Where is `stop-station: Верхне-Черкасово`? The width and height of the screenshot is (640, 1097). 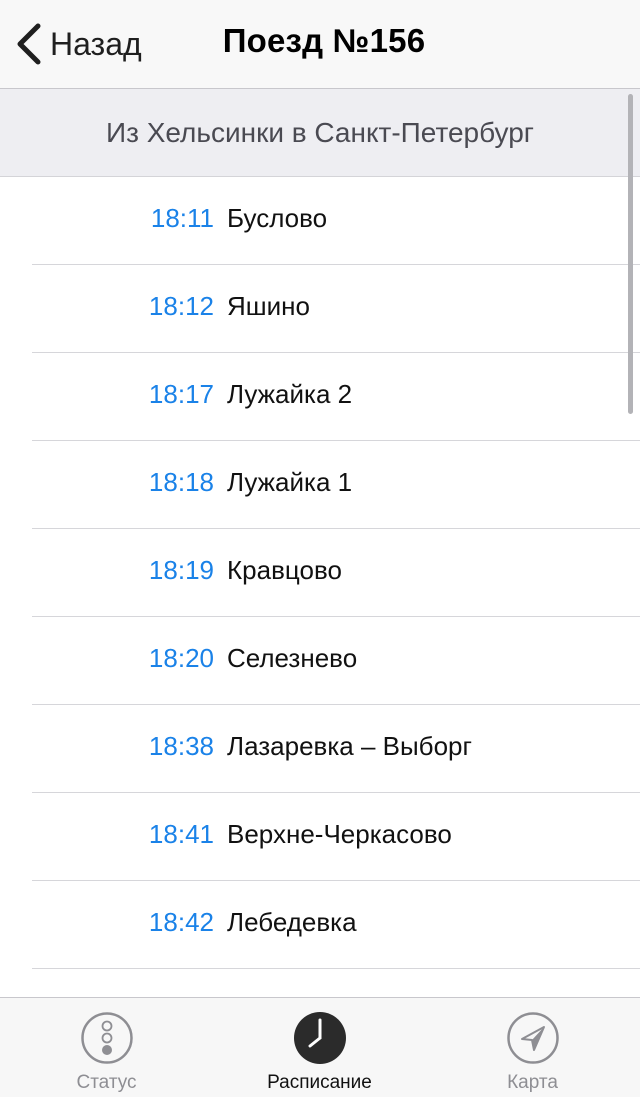
stop-station: Верхне-Черкасово is located at coordinates (339, 834).